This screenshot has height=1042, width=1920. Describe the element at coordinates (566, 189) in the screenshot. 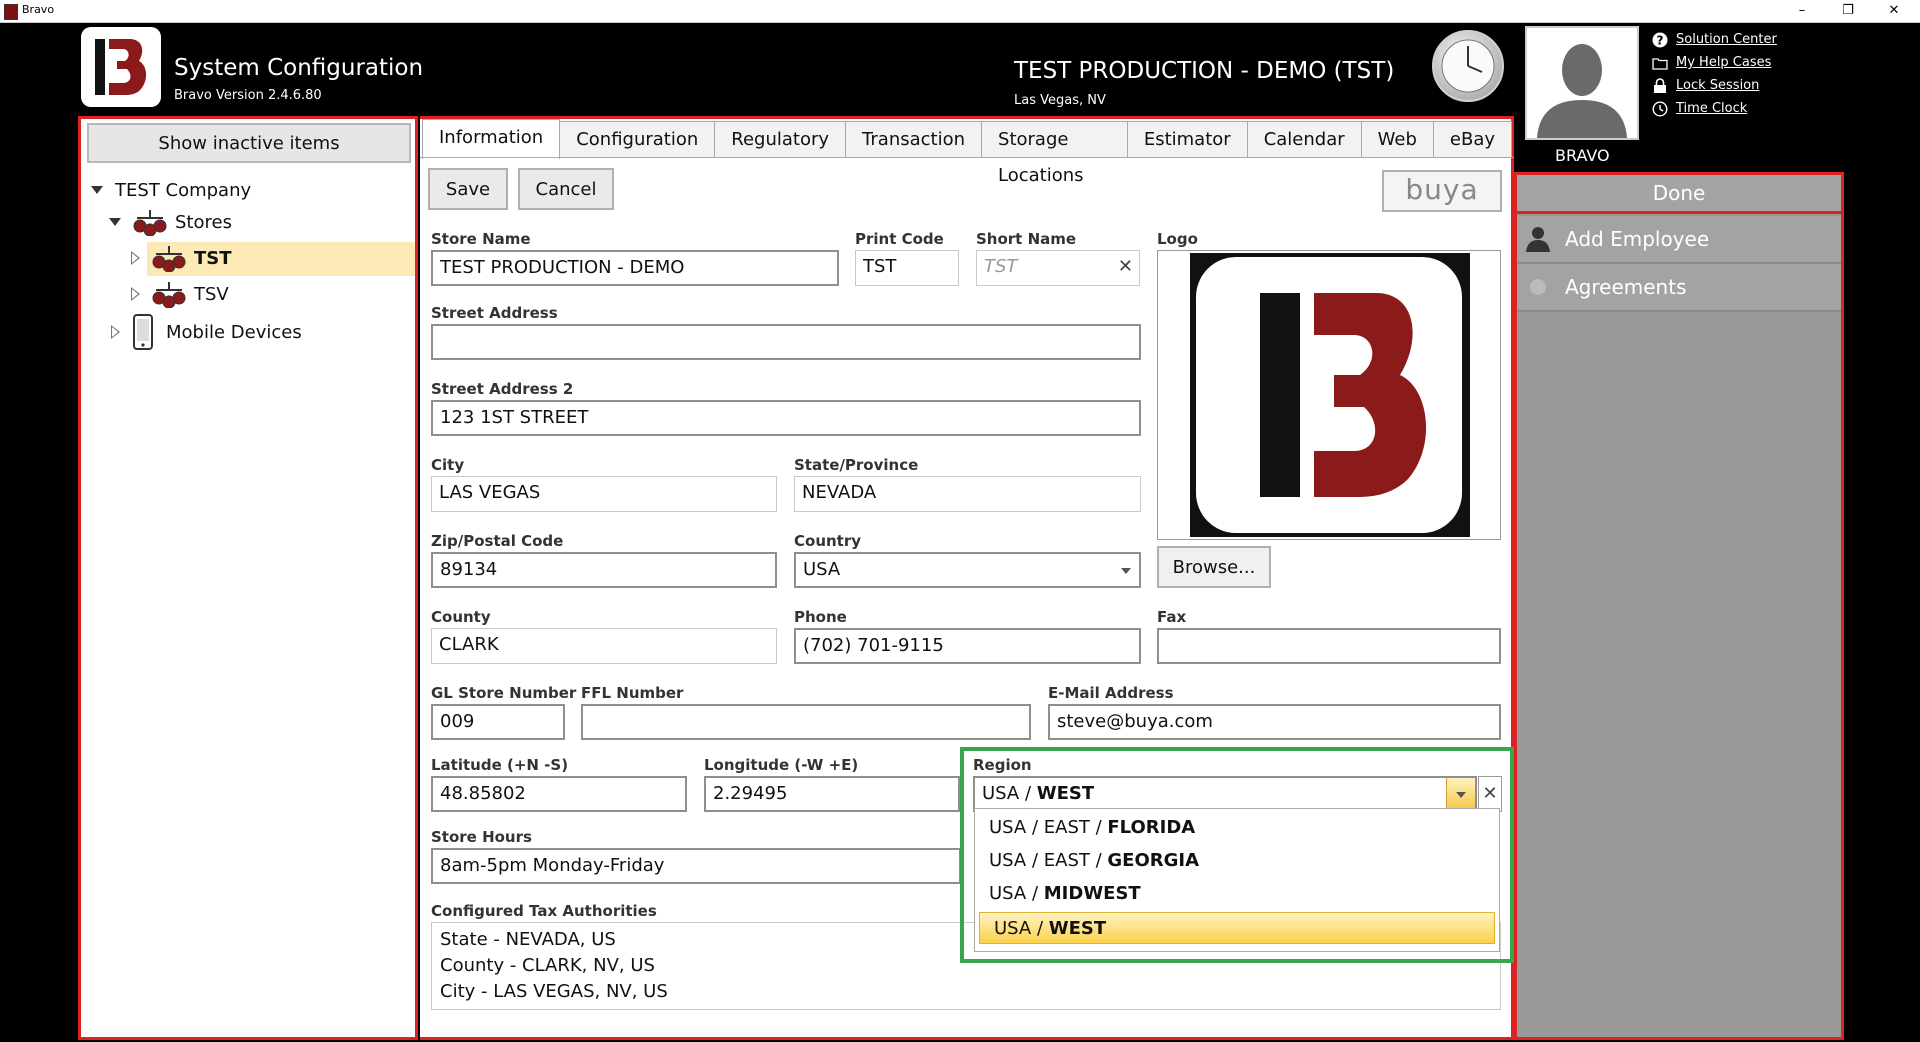

I see `cancel-button: Cancel` at that location.